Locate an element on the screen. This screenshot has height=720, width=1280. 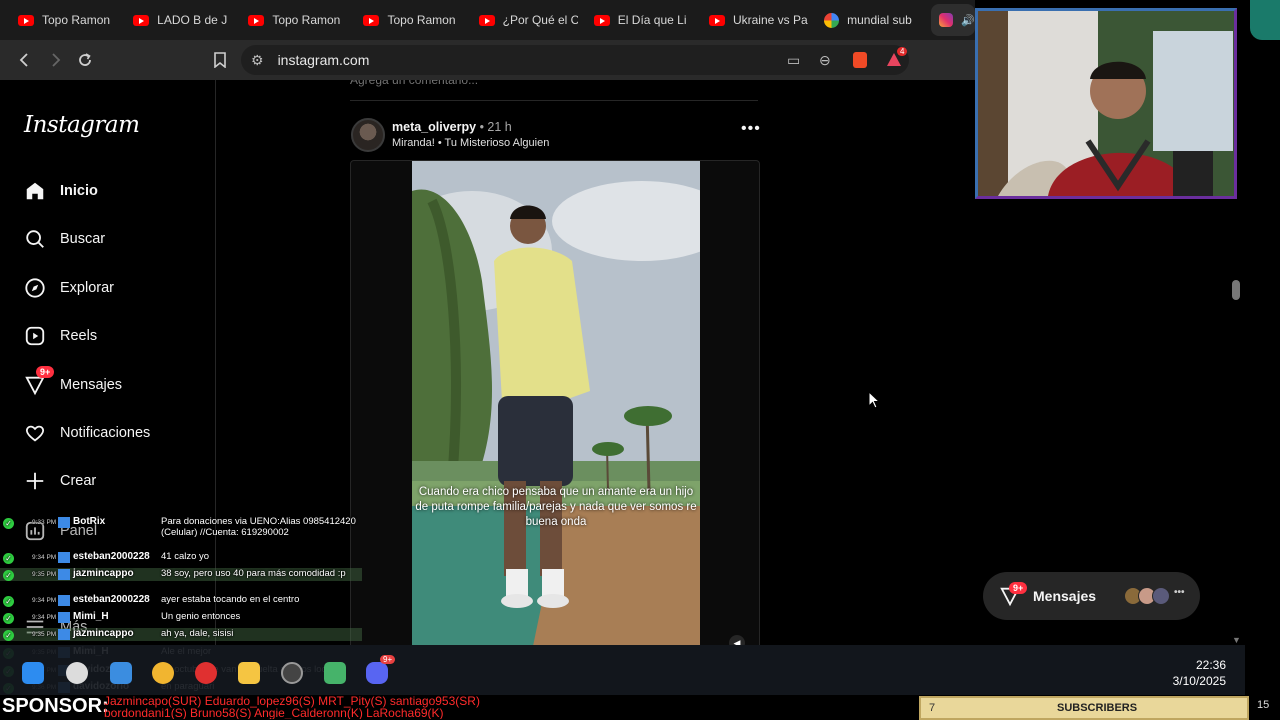
browser-tab: LADO B de J is located at coordinates (182, 20).